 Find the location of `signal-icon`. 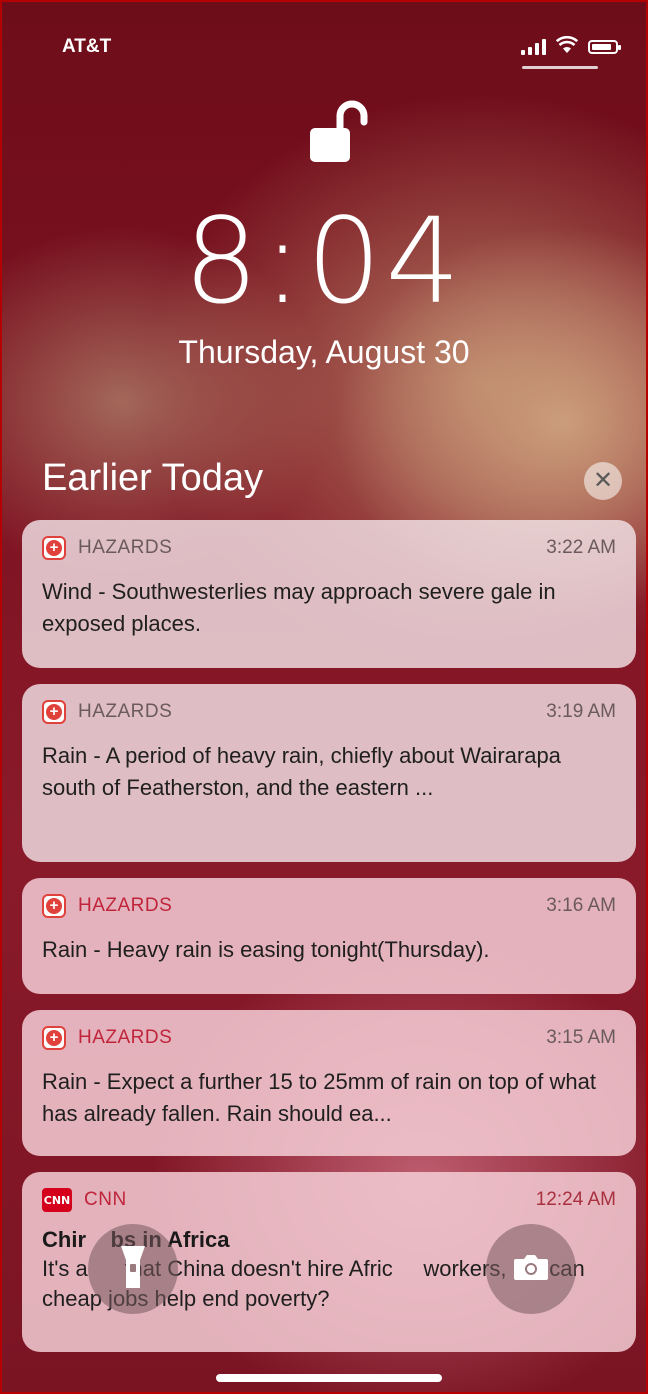

signal-icon is located at coordinates (533, 46).